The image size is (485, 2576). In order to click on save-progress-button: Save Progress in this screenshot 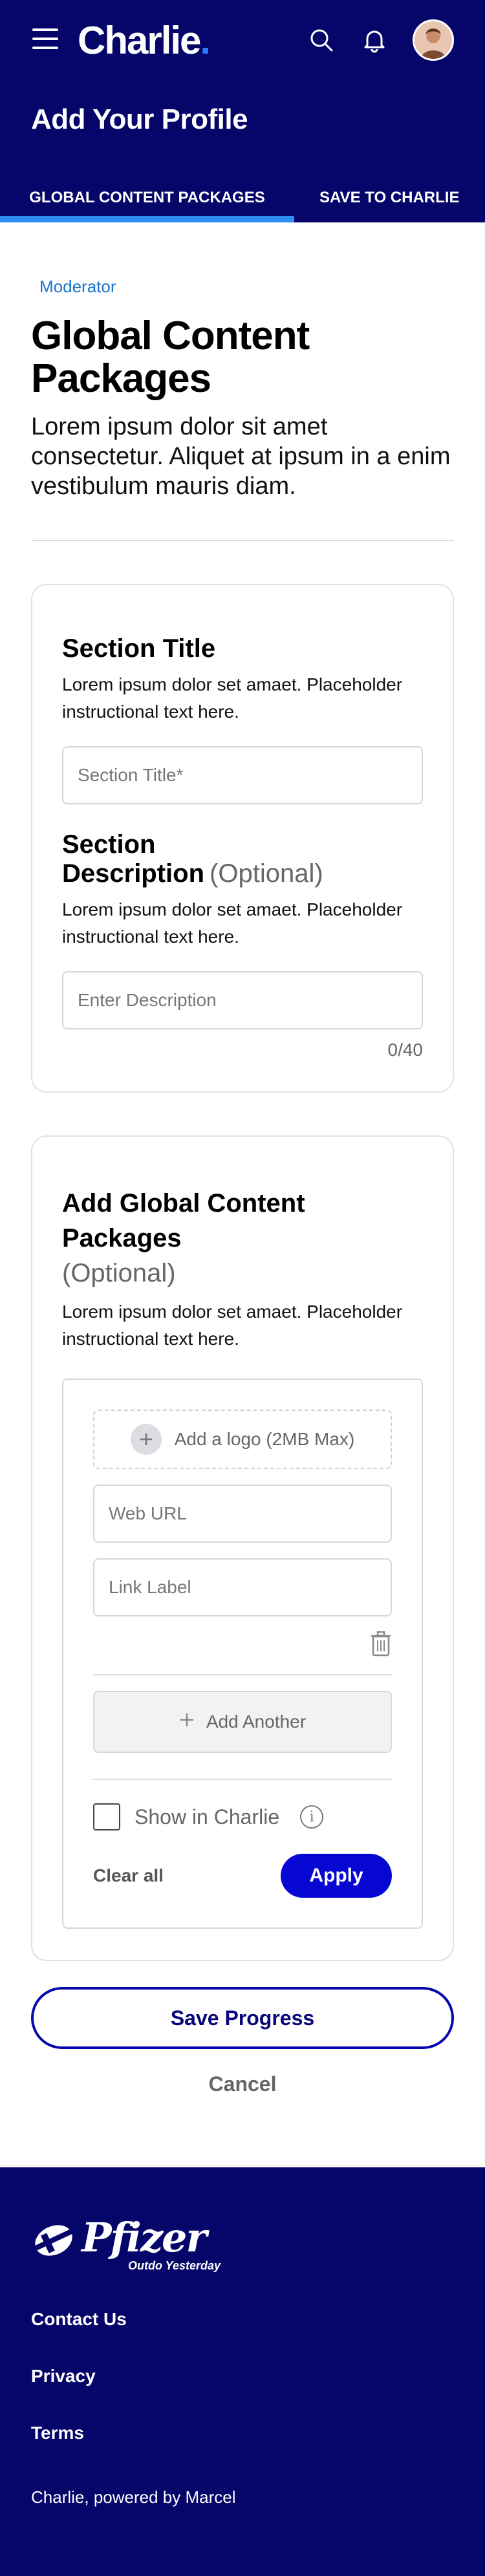, I will do `click(242, 2018)`.